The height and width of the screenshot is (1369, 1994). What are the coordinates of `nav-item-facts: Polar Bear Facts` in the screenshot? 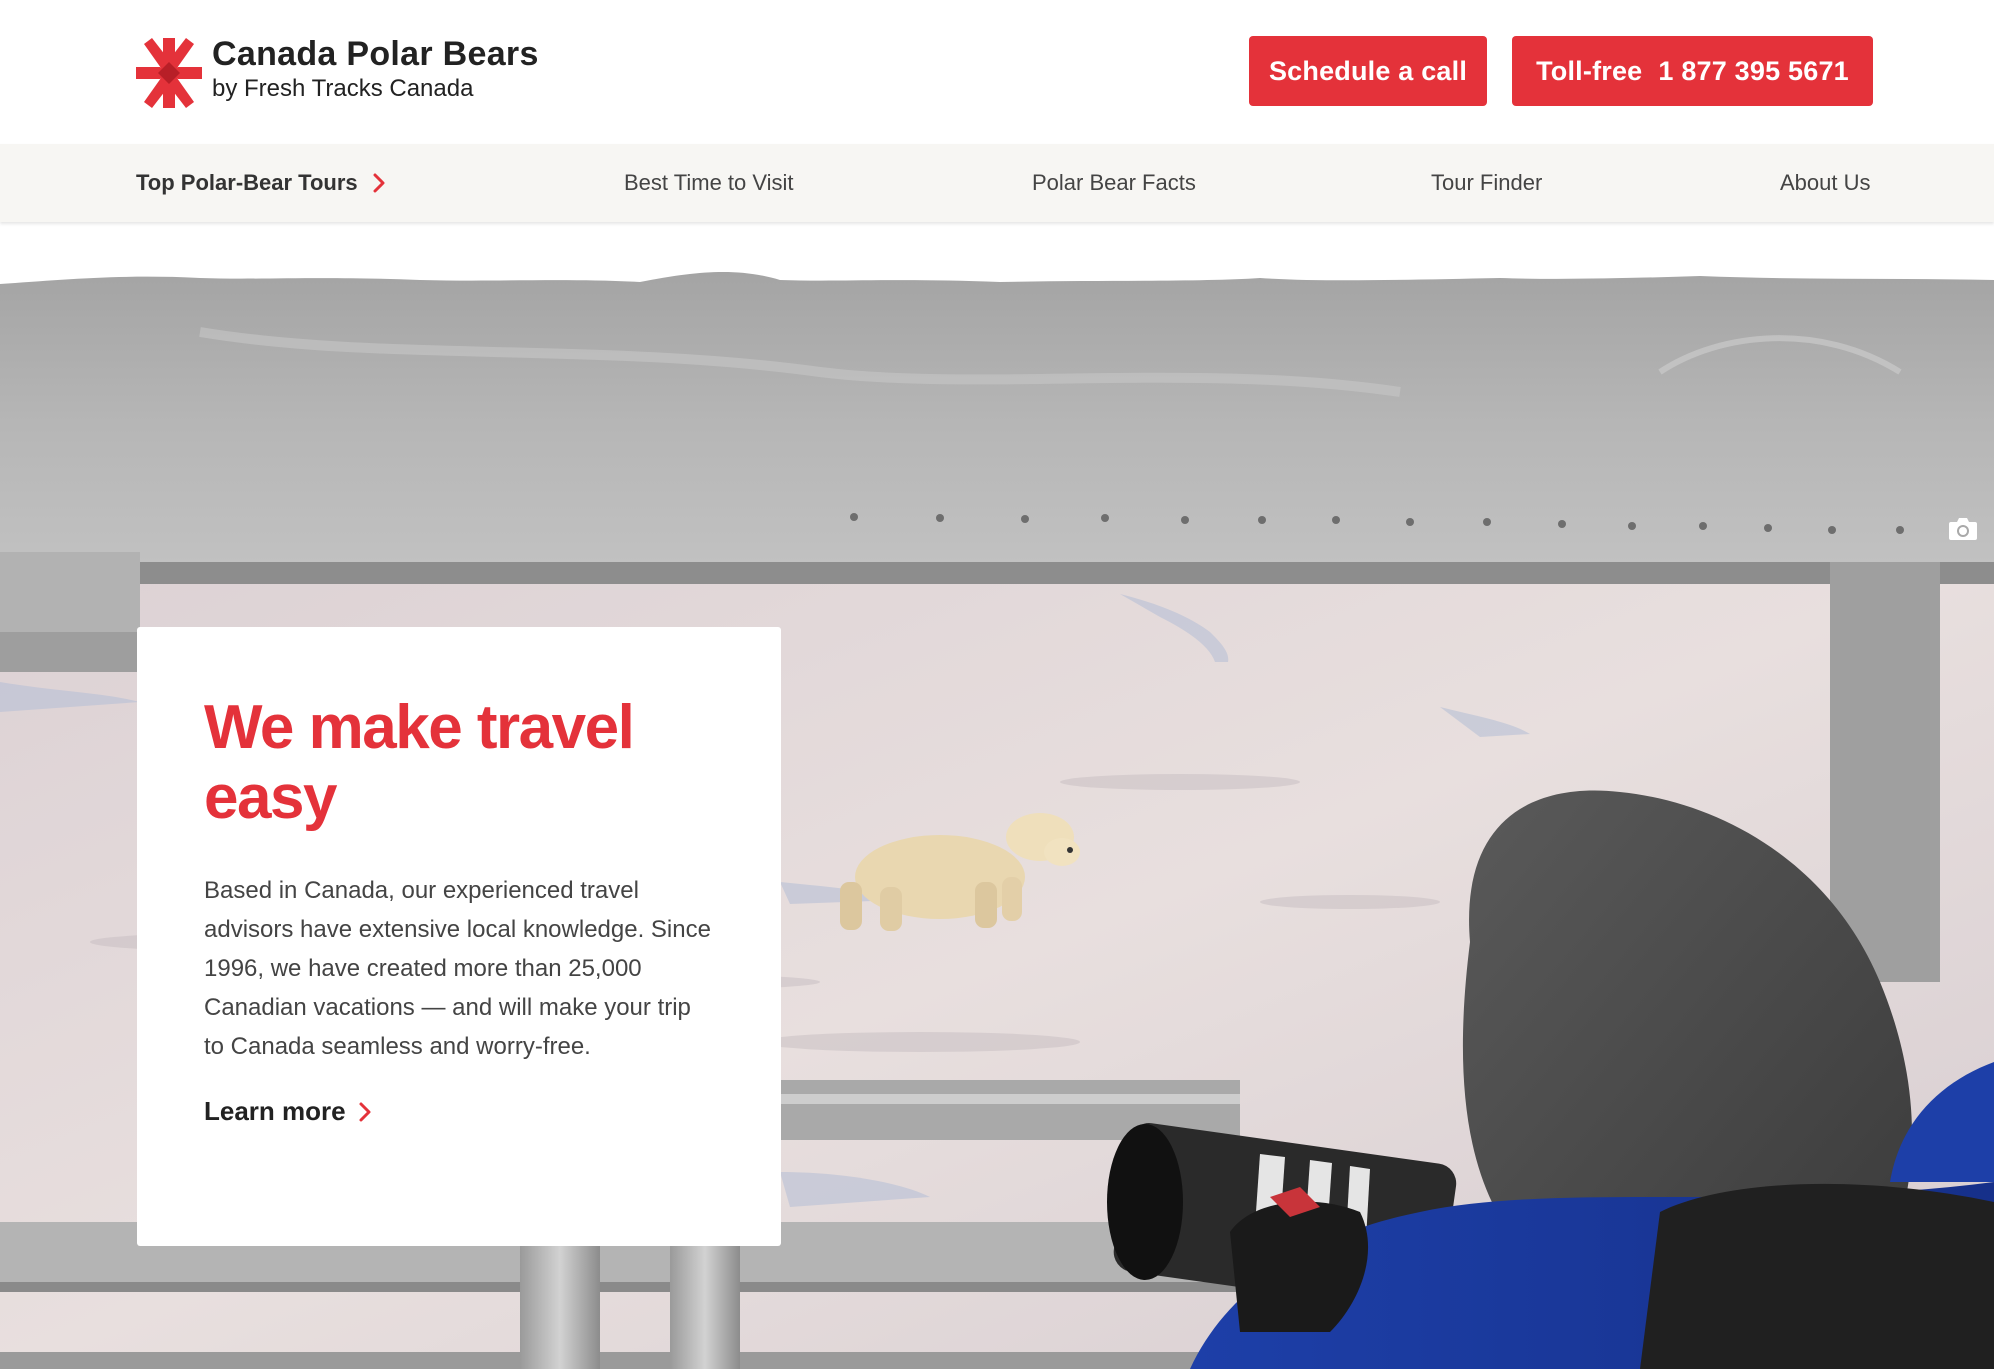 It's located at (1114, 183).